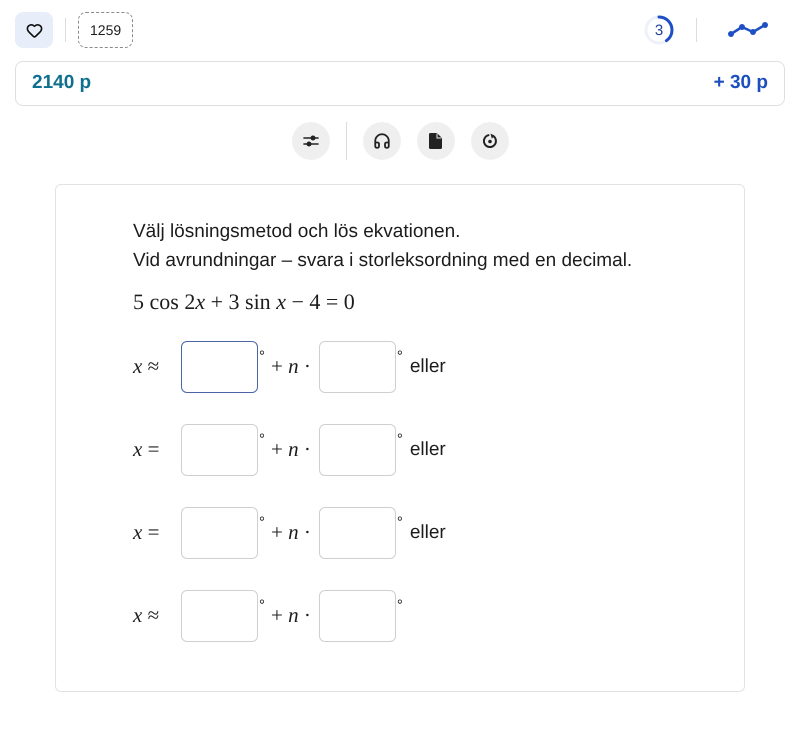 This screenshot has height=748, width=800. Describe the element at coordinates (106, 30) in the screenshot. I see `counter-tag: 1259` at that location.